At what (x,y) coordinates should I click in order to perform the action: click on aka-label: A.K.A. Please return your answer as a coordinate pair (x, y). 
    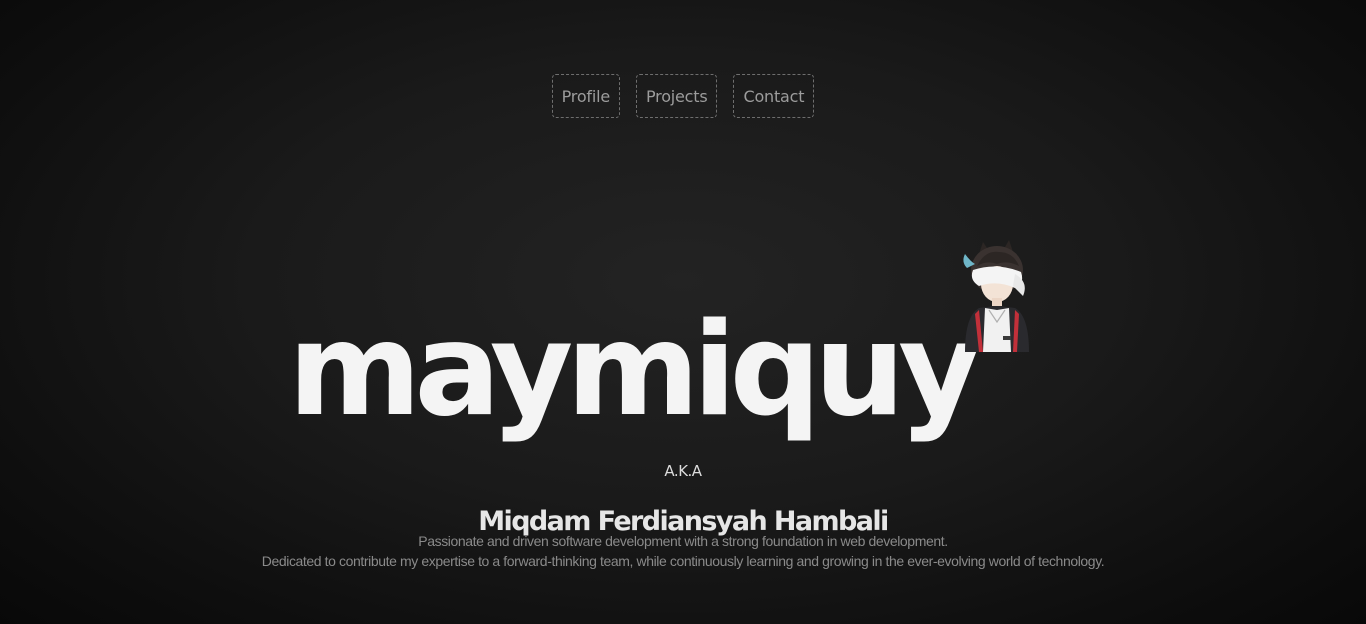
    Looking at the image, I should click on (683, 471).